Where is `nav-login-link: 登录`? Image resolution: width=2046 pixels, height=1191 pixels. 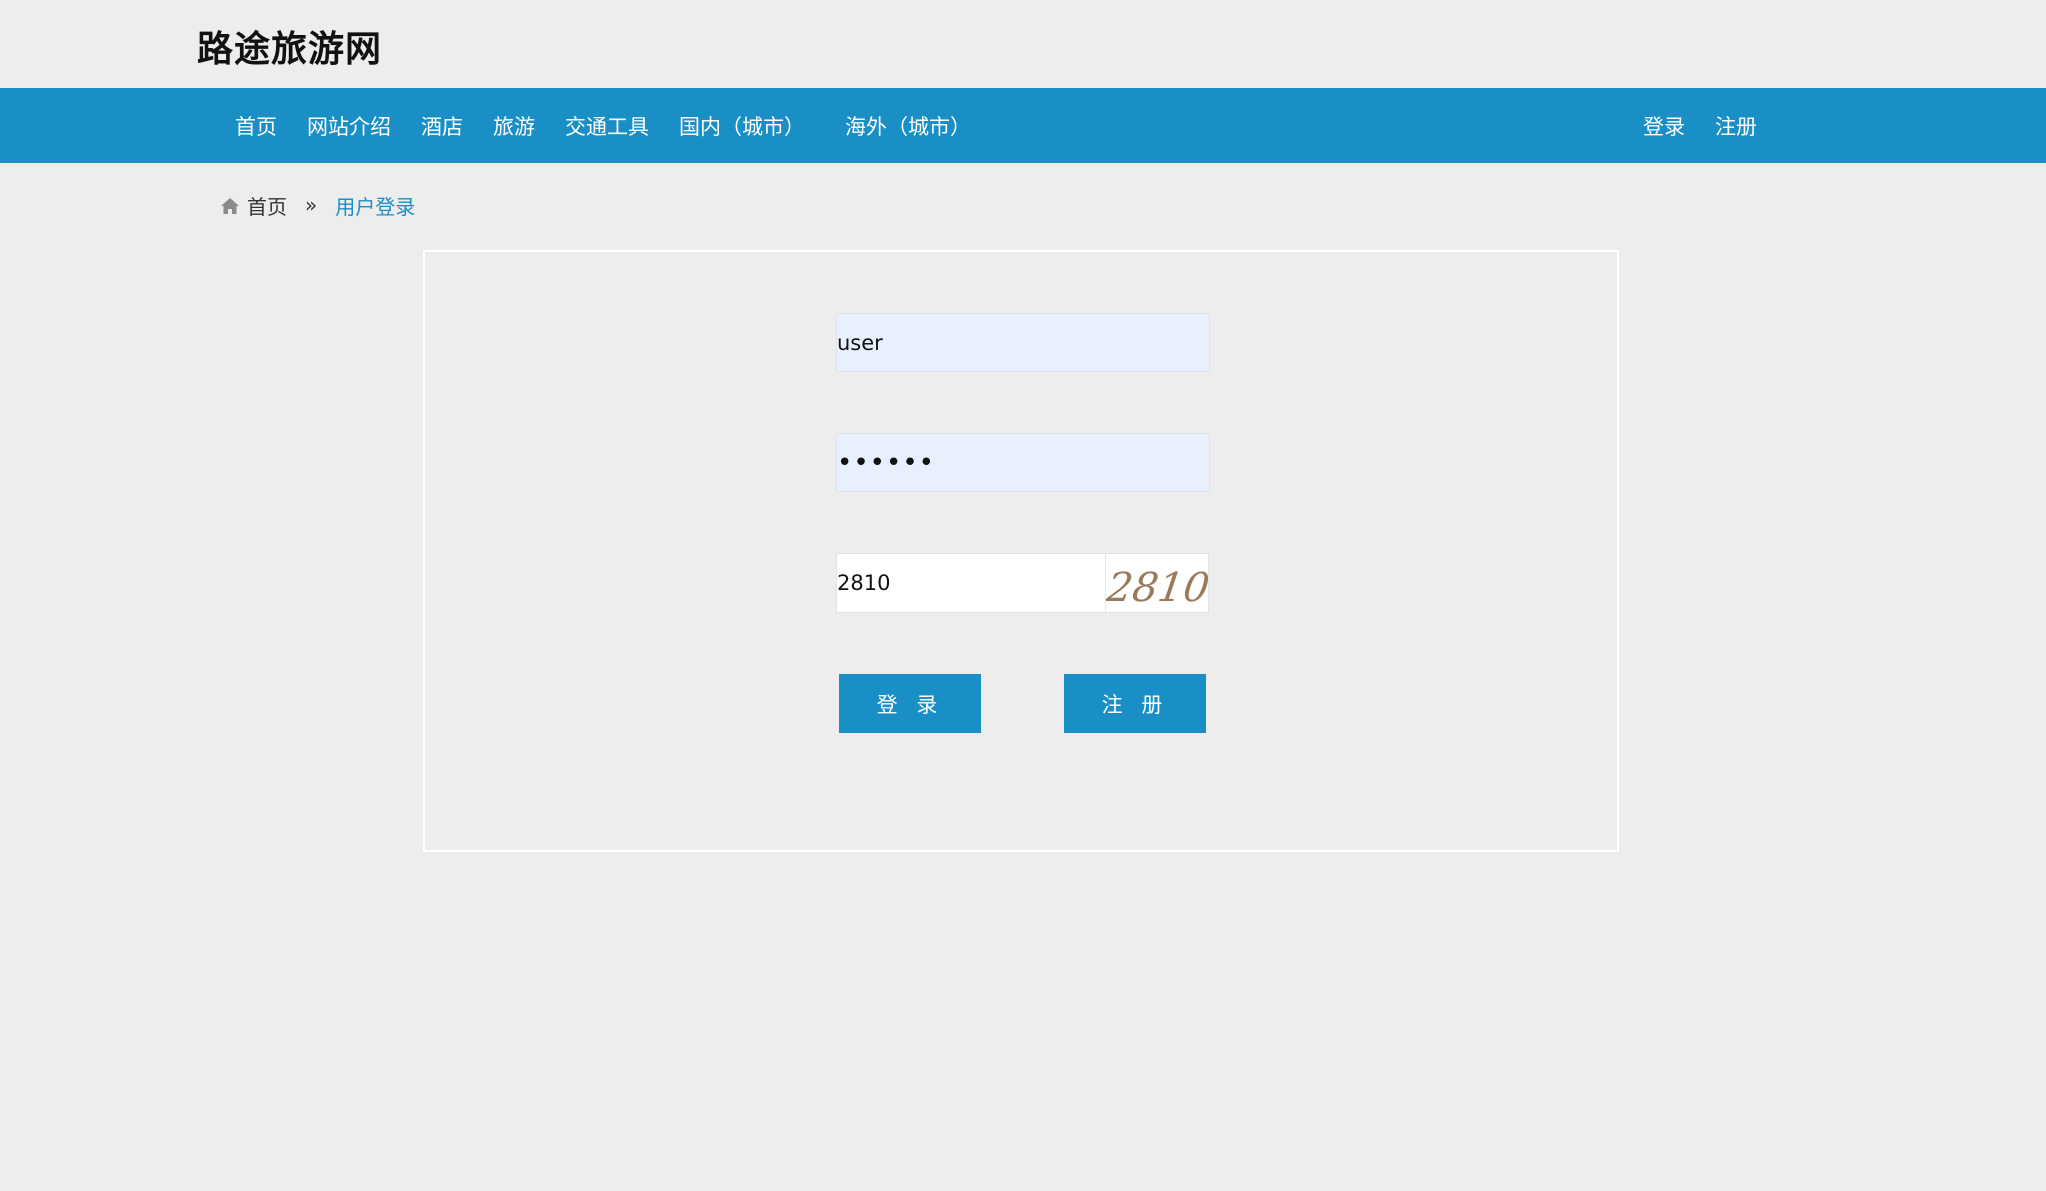
nav-login-link: 登录 is located at coordinates (1664, 126).